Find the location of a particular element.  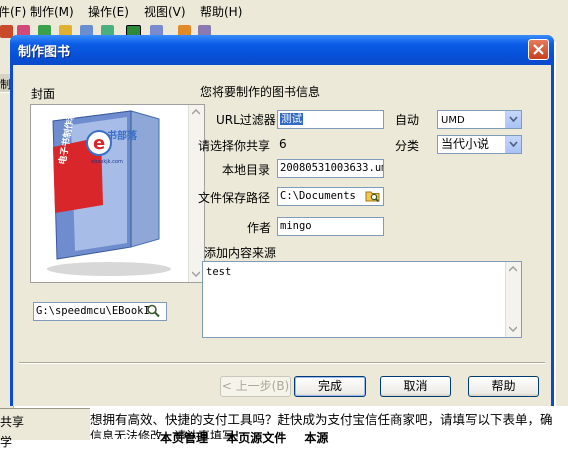

app-bottom-tabs: 本页管理 本页源文件 本源 is located at coordinates (251, 437).